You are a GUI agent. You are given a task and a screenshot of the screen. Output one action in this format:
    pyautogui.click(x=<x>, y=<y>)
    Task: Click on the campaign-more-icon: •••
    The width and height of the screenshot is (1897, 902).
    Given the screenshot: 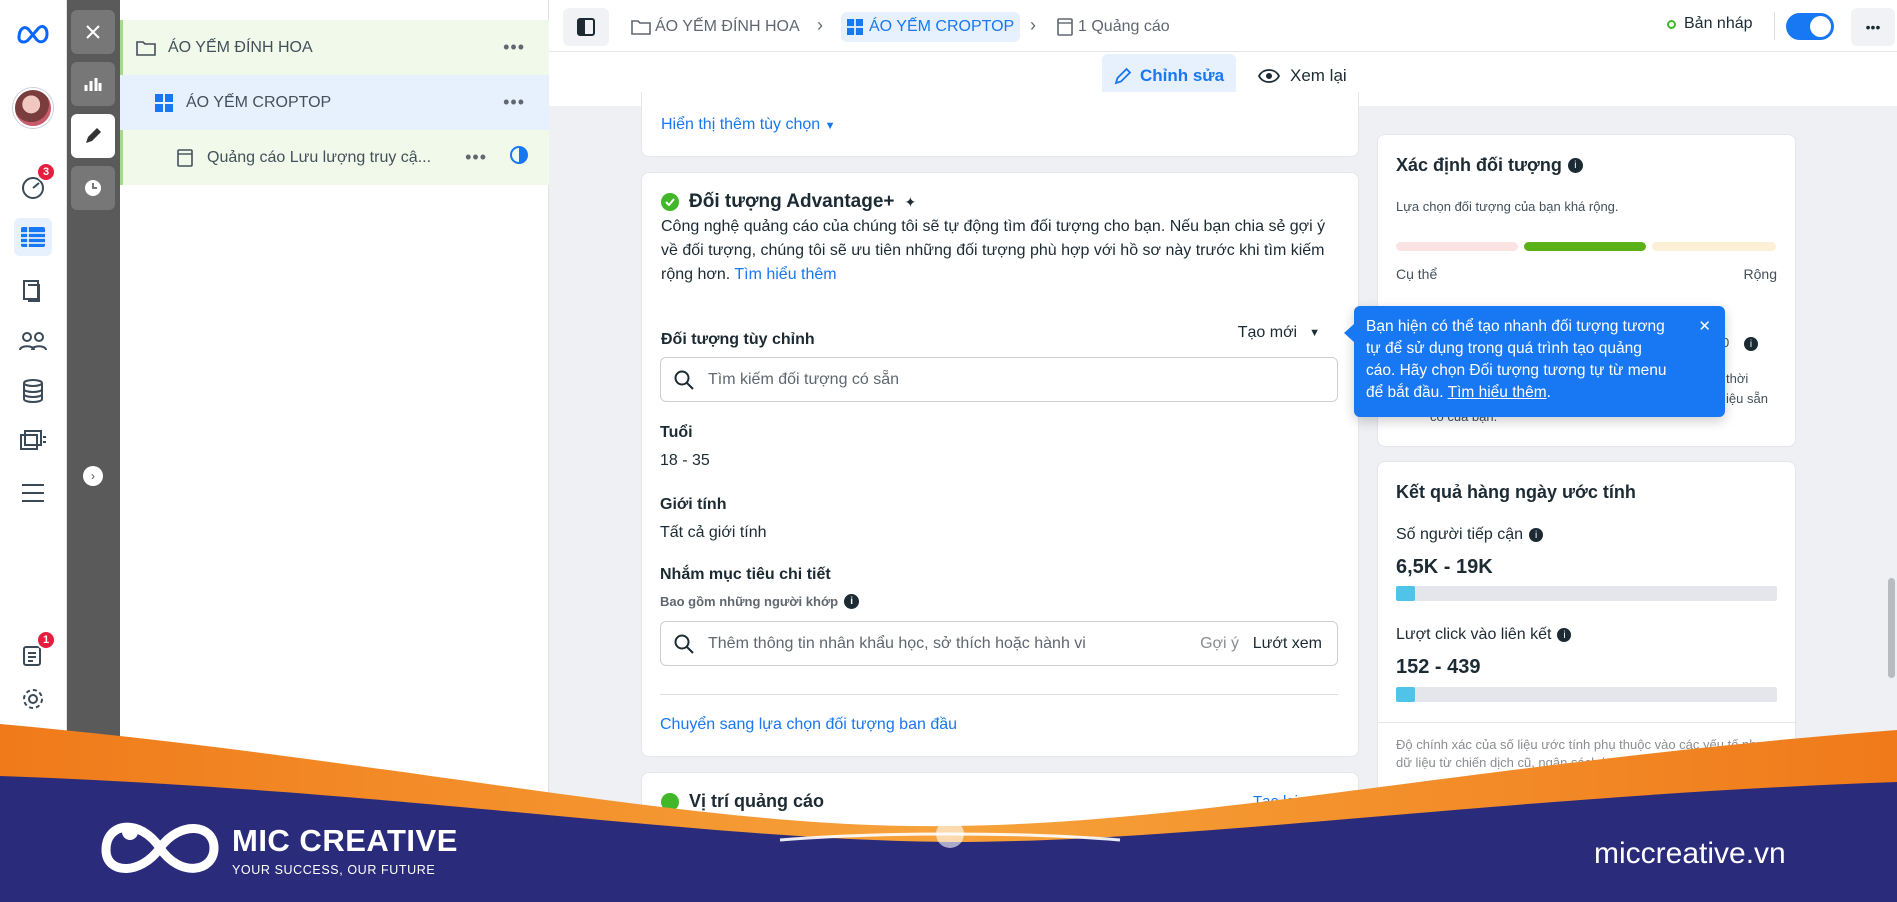 What is the action you would take?
    pyautogui.click(x=514, y=47)
    